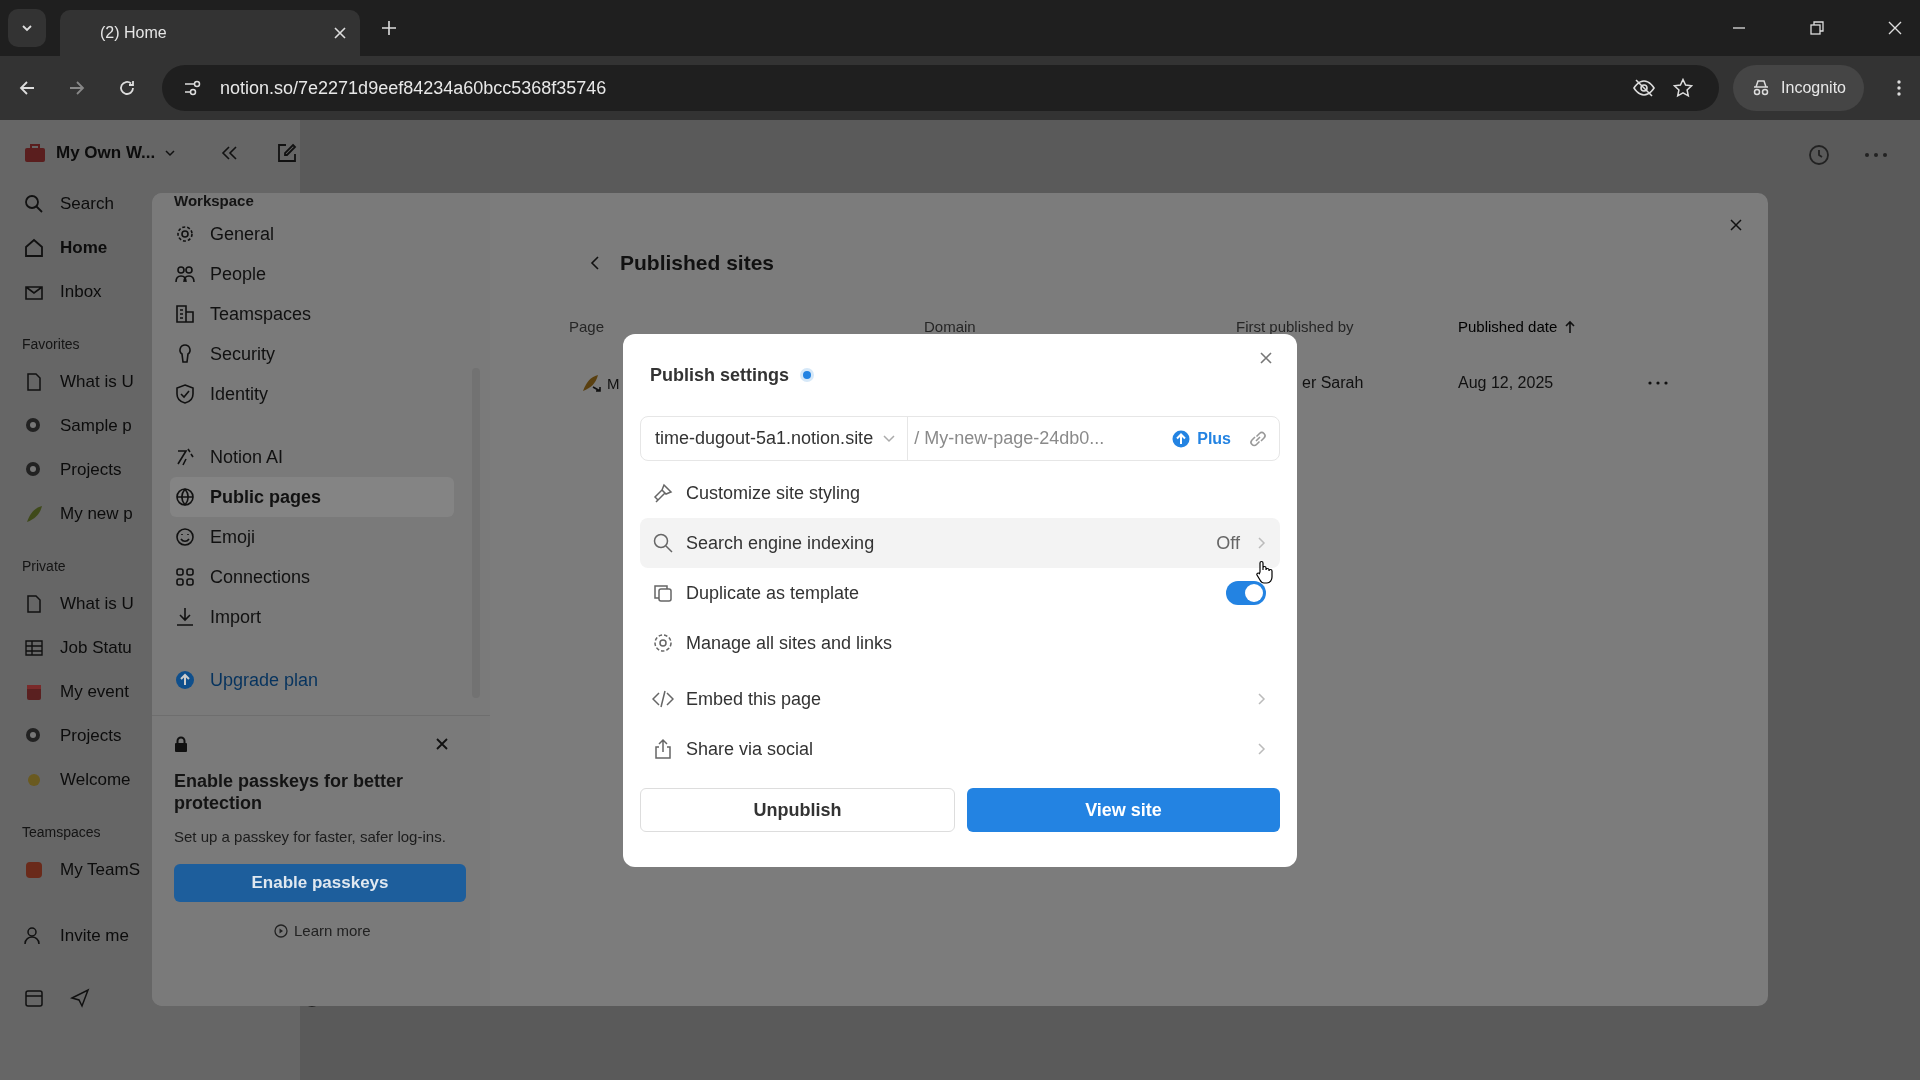 This screenshot has height=1080, width=1920. Describe the element at coordinates (663, 493) in the screenshot. I see `brush-icon` at that location.